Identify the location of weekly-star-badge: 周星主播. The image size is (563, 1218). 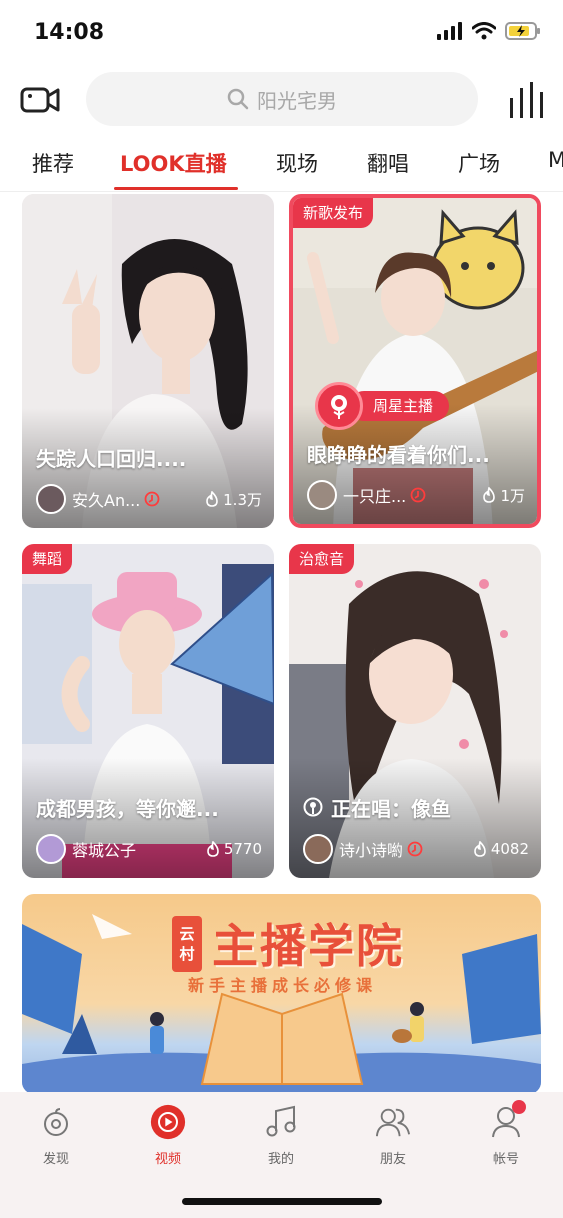
(382, 406).